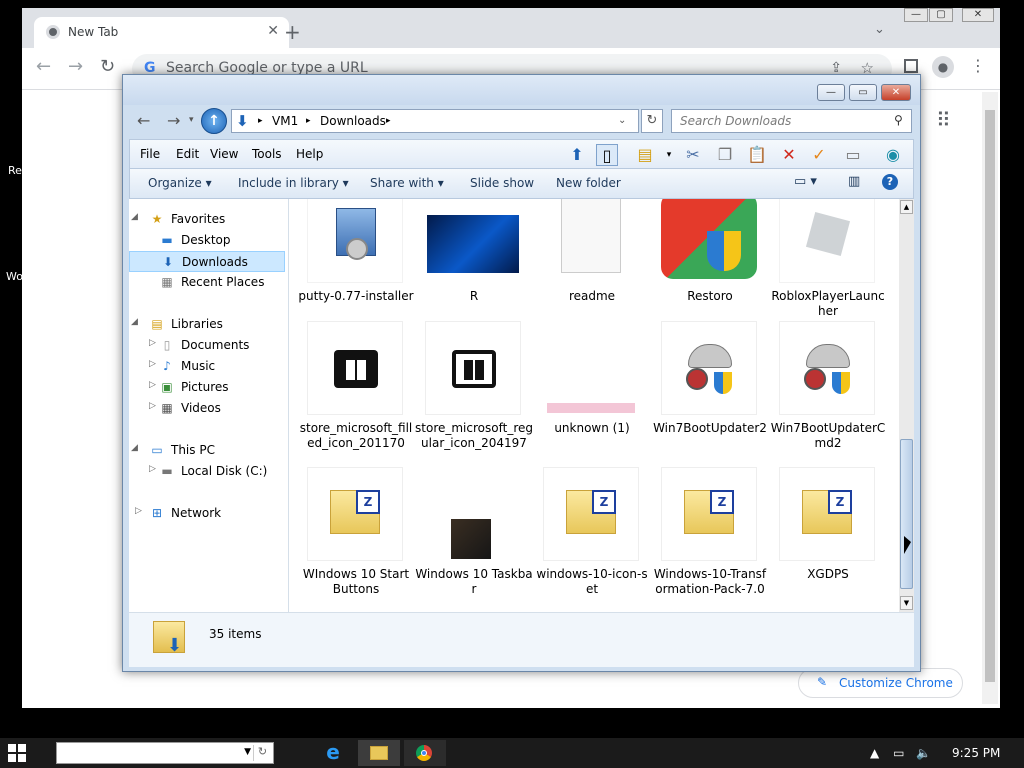 The image size is (1024, 768). What do you see at coordinates (622, 120) in the screenshot?
I see `address-dropdown-icon: ⌄` at bounding box center [622, 120].